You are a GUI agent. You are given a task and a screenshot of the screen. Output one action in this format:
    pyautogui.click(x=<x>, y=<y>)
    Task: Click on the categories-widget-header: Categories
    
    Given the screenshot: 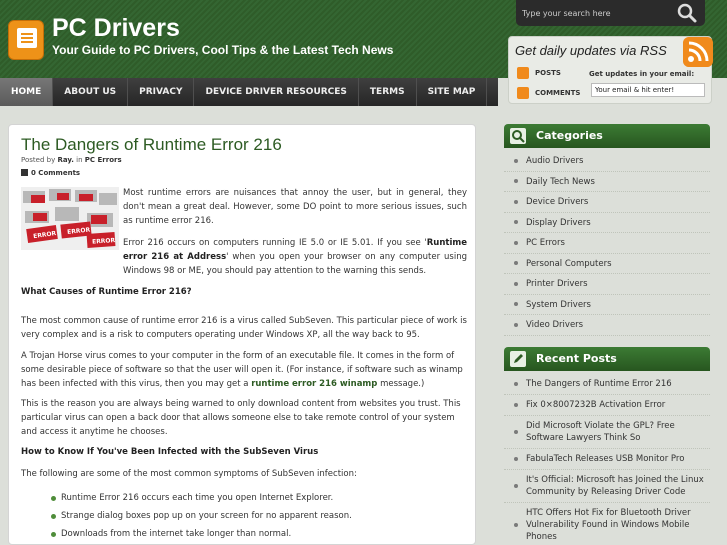 What is the action you would take?
    pyautogui.click(x=607, y=136)
    